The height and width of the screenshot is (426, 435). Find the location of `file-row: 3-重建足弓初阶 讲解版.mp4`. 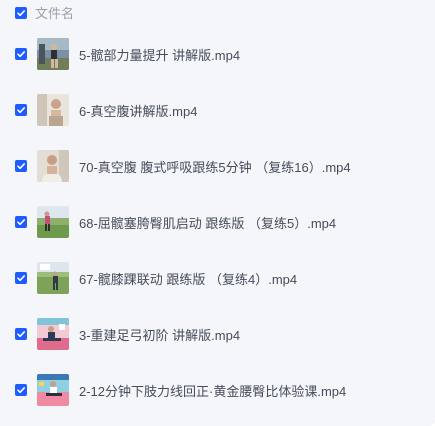

file-row: 3-重建足弓初阶 讲解版.mp4 is located at coordinates (217, 334).